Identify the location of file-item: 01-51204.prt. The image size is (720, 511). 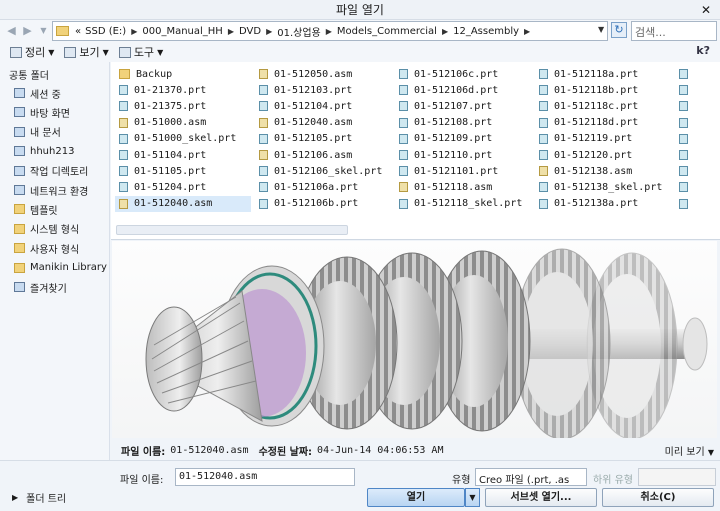
(183, 187).